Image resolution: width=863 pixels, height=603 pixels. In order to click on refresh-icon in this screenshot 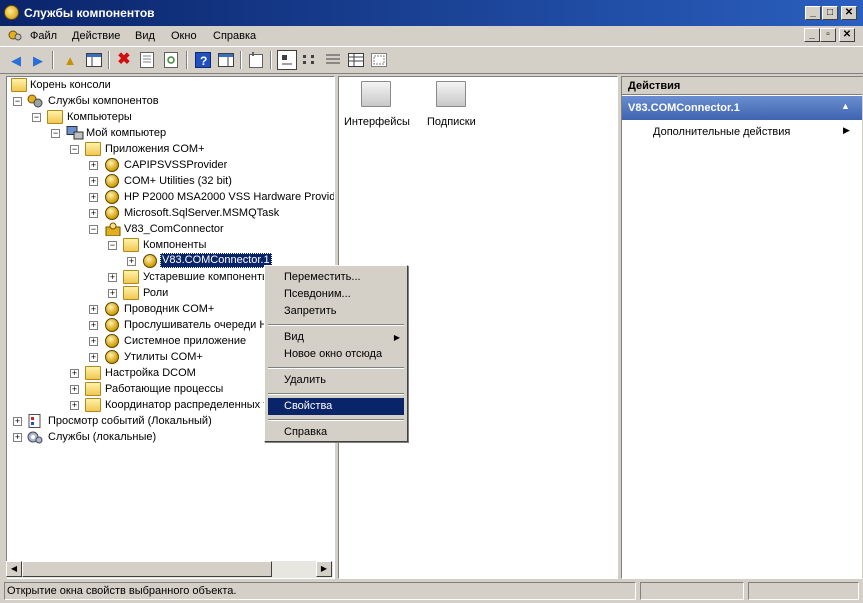, I will do `click(171, 60)`.